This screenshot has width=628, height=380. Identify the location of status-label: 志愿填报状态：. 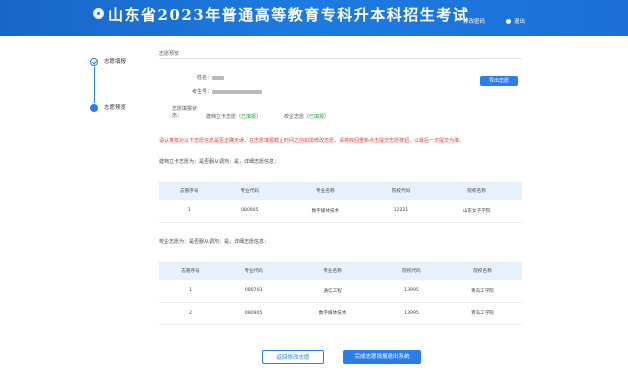
(185, 112).